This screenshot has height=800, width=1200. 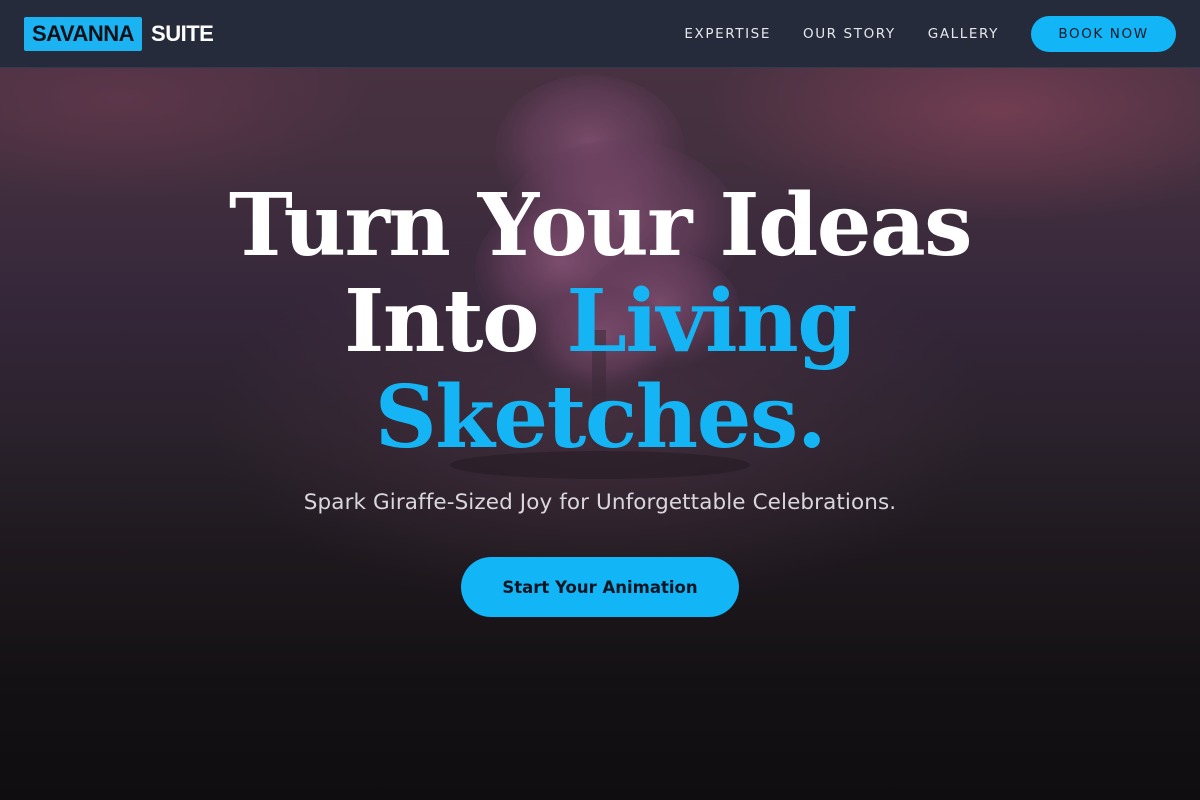 I want to click on nav-links: EXPERTISE OUR STORY GALLERY BOOK NOW, so click(x=930, y=33).